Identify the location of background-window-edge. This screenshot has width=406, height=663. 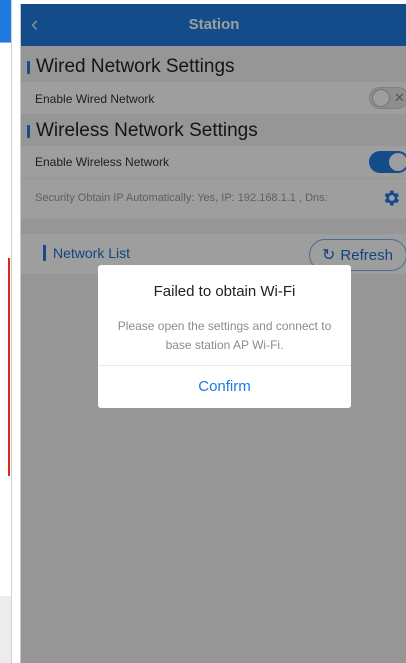
(6, 331).